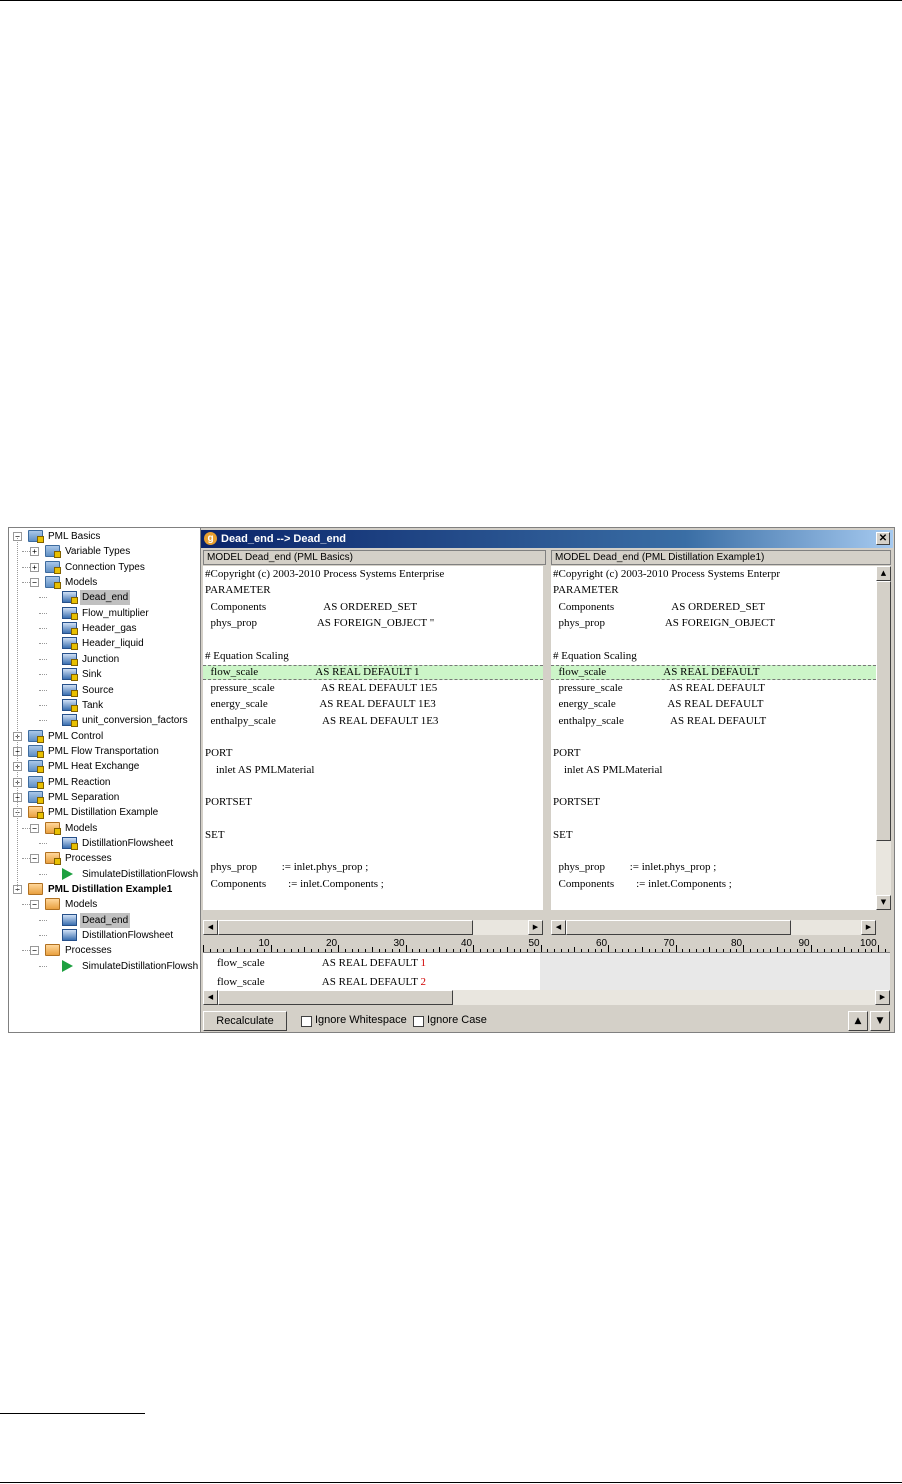 Image resolution: width=902 pixels, height=1484 pixels. Describe the element at coordinates (67, 965) in the screenshot. I see `play-icon` at that location.